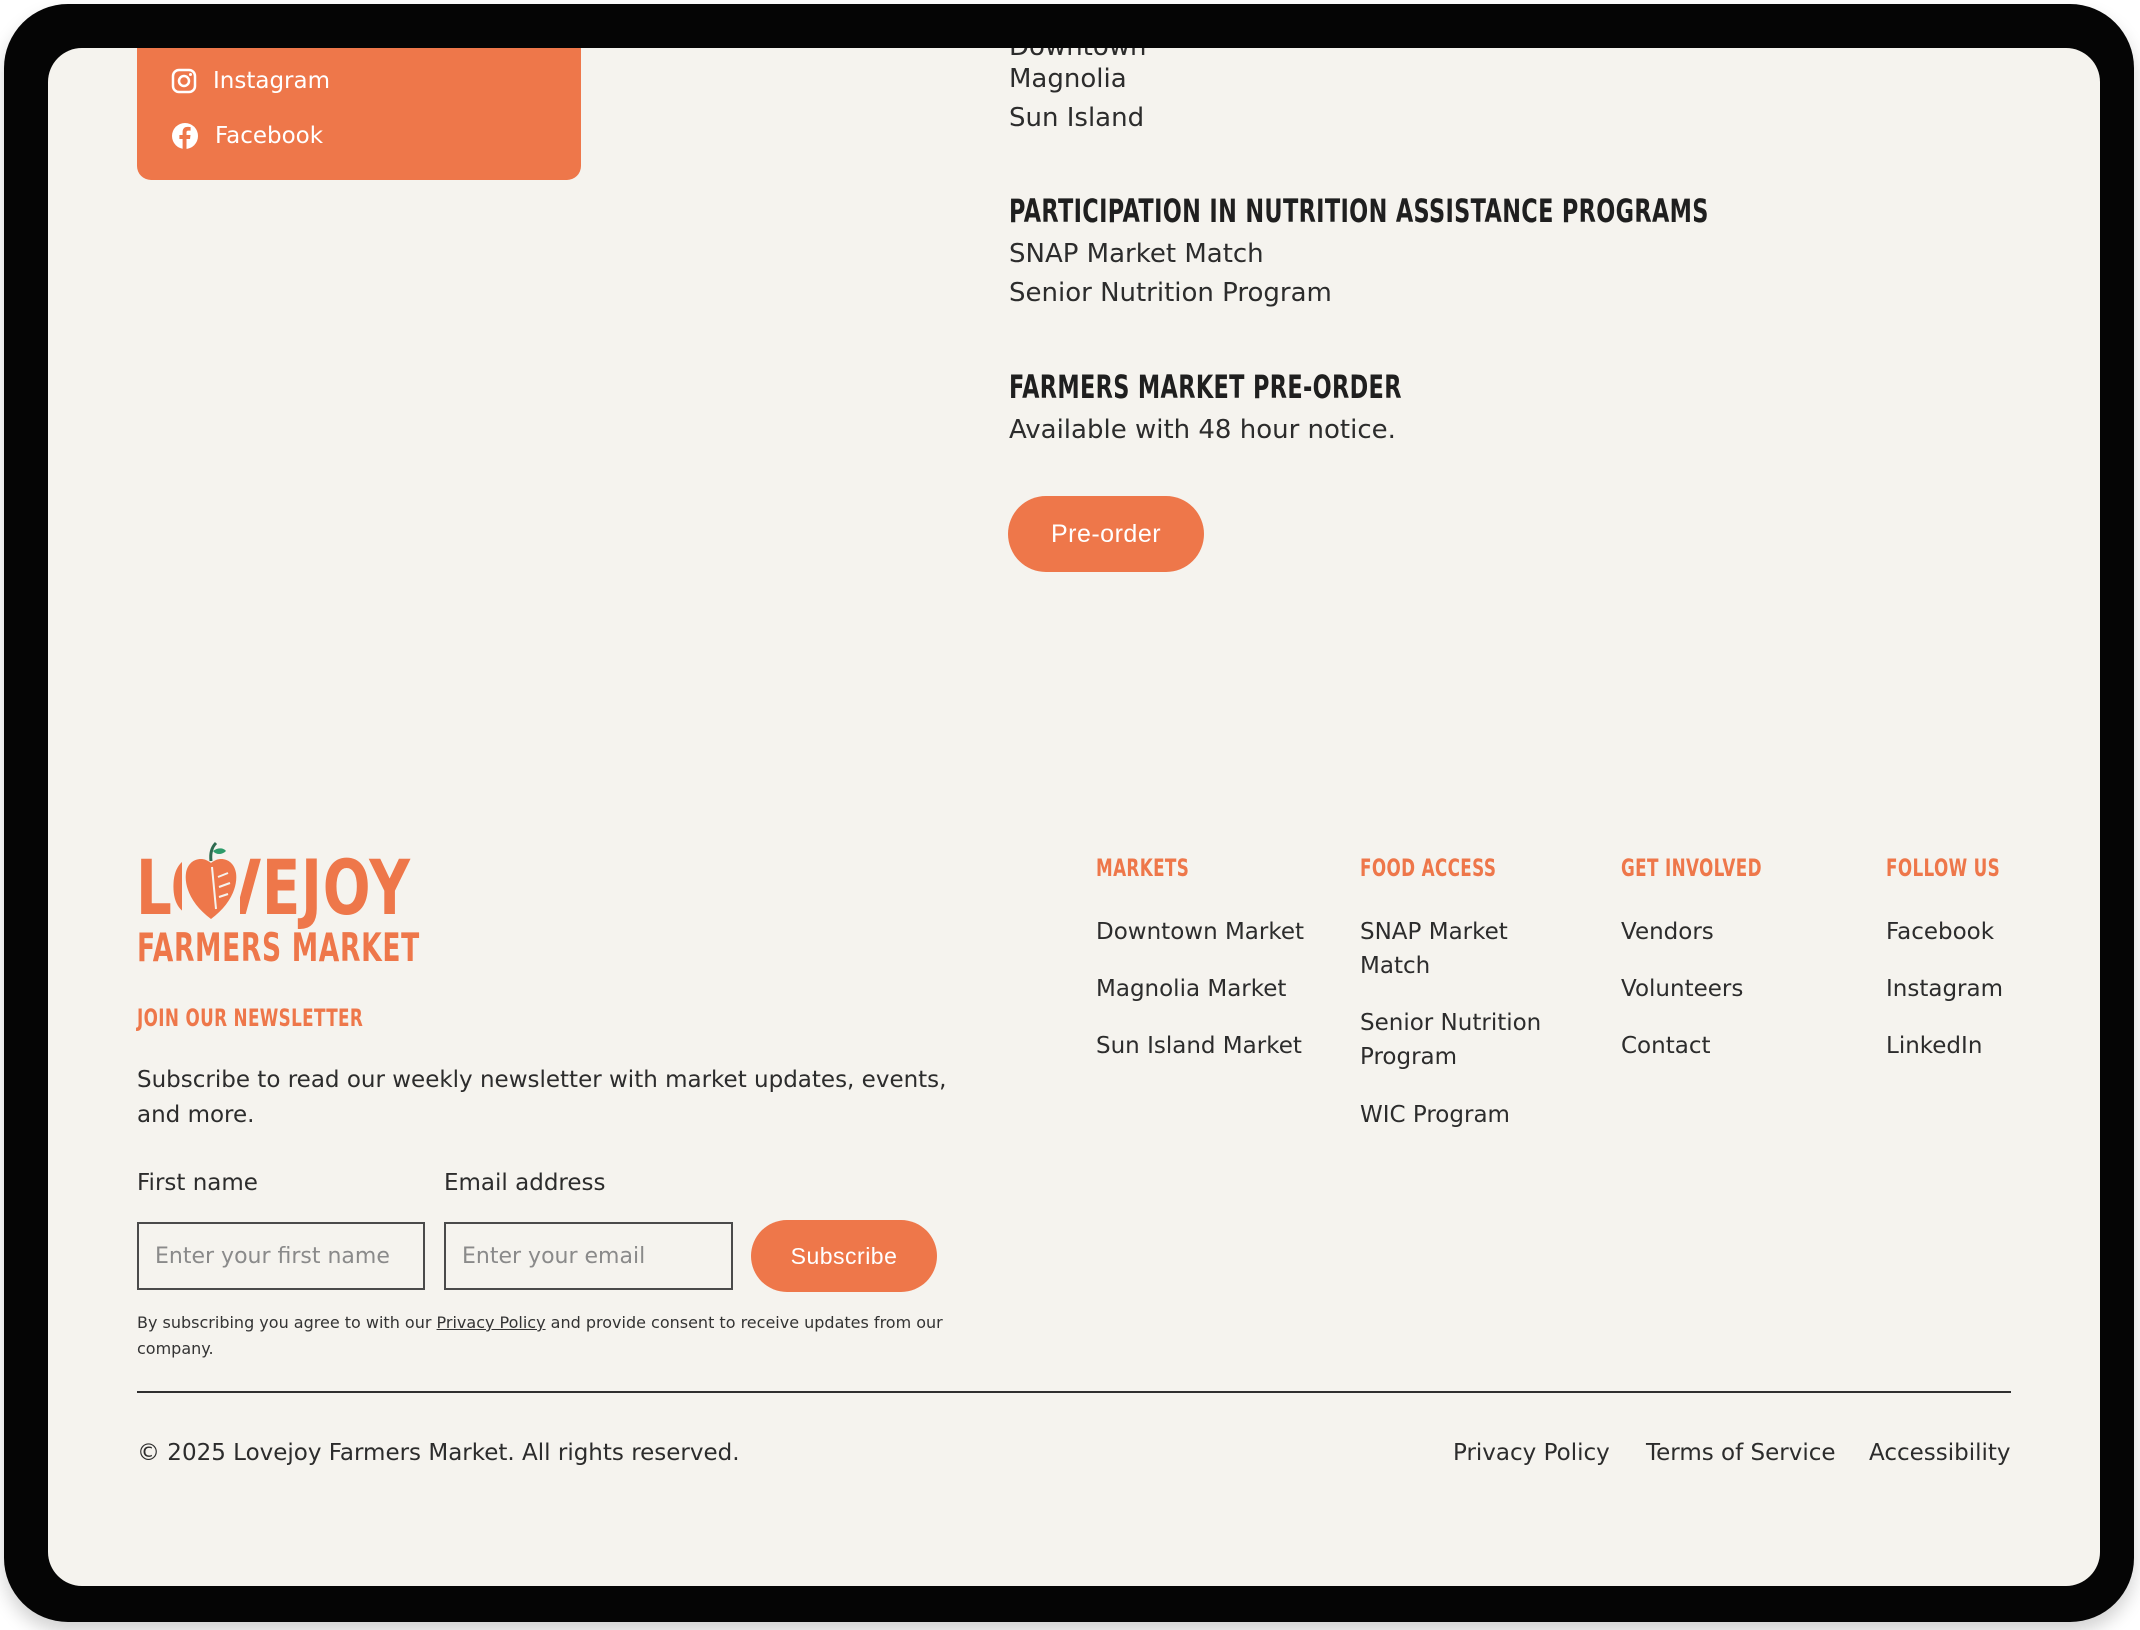 Image resolution: width=2140 pixels, height=1630 pixels. What do you see at coordinates (1460, 949) in the screenshot?
I see `footer-link-snap-market-match: SNAP Market Match` at bounding box center [1460, 949].